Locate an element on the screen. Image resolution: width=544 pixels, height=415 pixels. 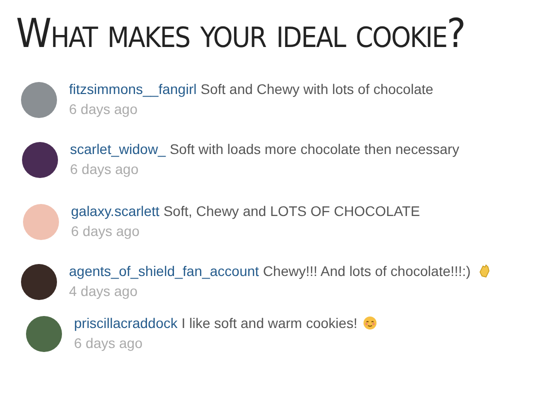
username-link: scarlet_widow_ is located at coordinates (118, 149).